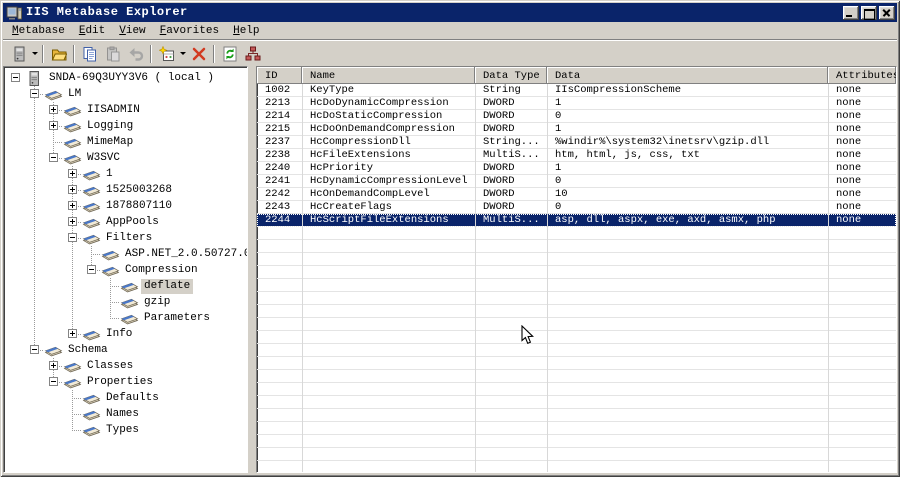 The height and width of the screenshot is (477, 900). I want to click on undo-icon, so click(136, 54).